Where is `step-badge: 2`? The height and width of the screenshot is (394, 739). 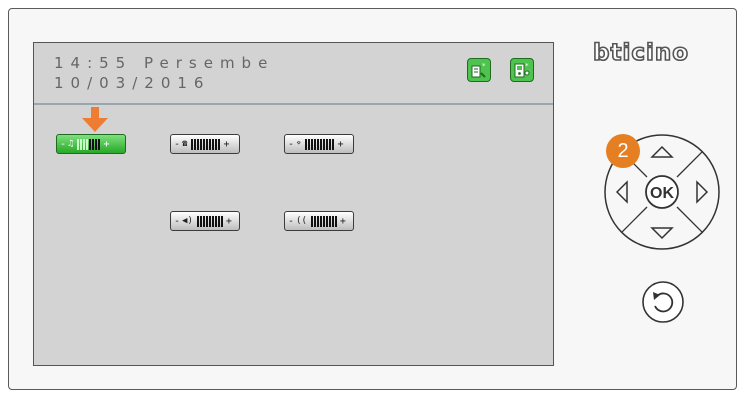 step-badge: 2 is located at coordinates (623, 151).